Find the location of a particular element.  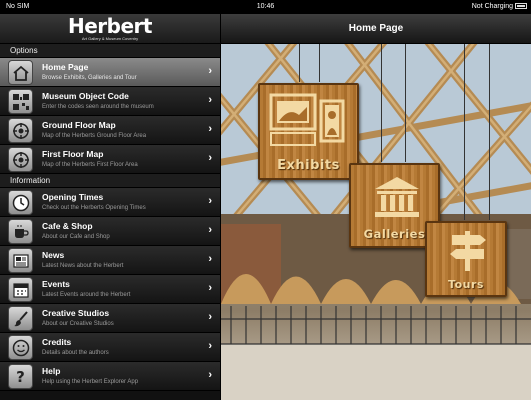

sidebar-item-cafe-shop: Cafe & Shop About our Cafe and Shop › is located at coordinates (110, 231).